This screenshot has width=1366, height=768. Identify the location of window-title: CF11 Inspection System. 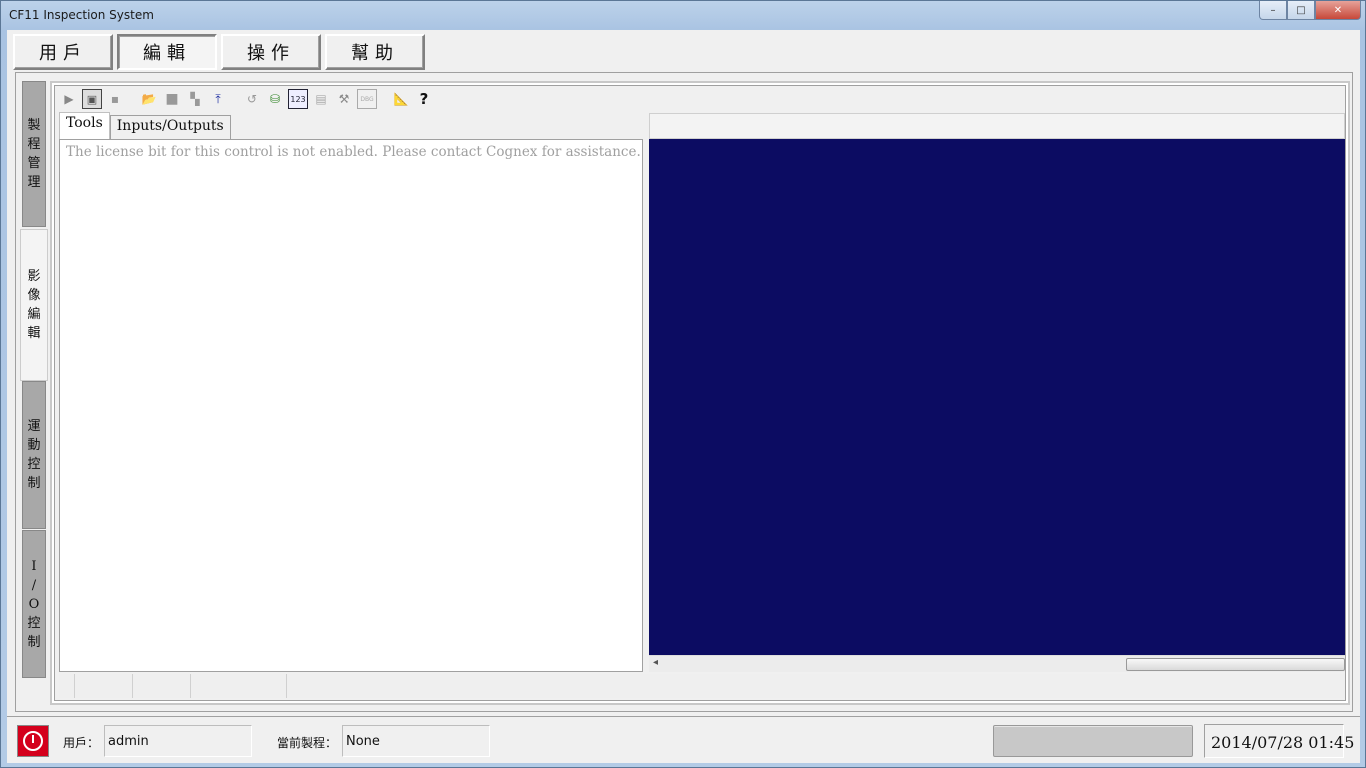
(81, 15).